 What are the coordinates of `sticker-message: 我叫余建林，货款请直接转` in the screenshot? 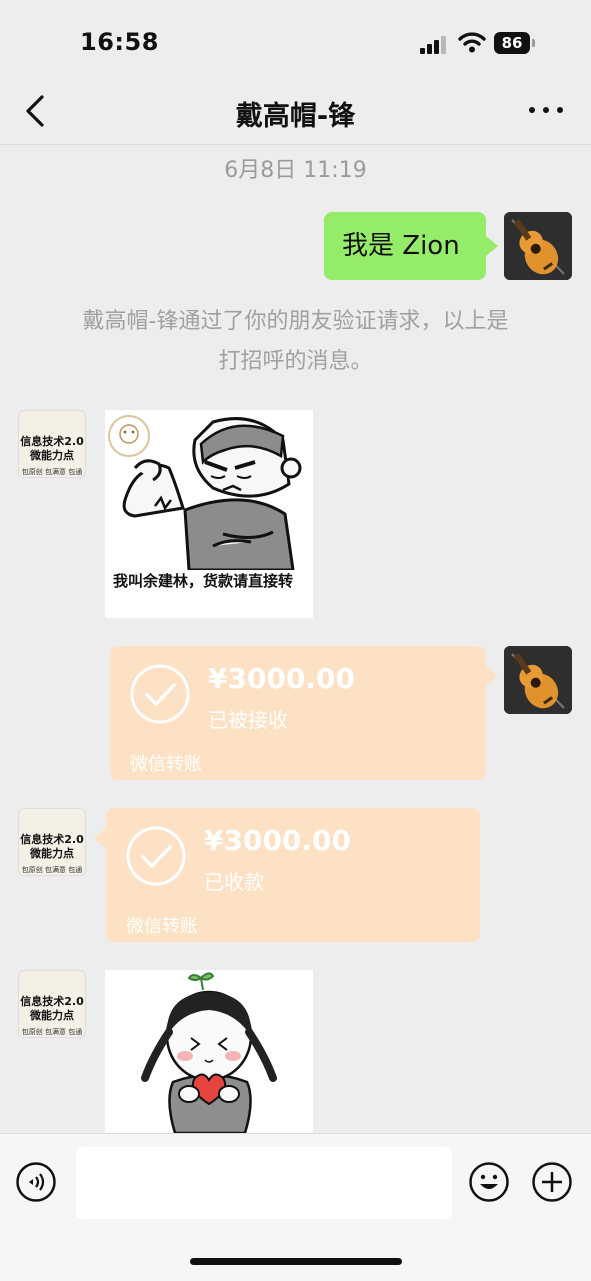 It's located at (209, 514).